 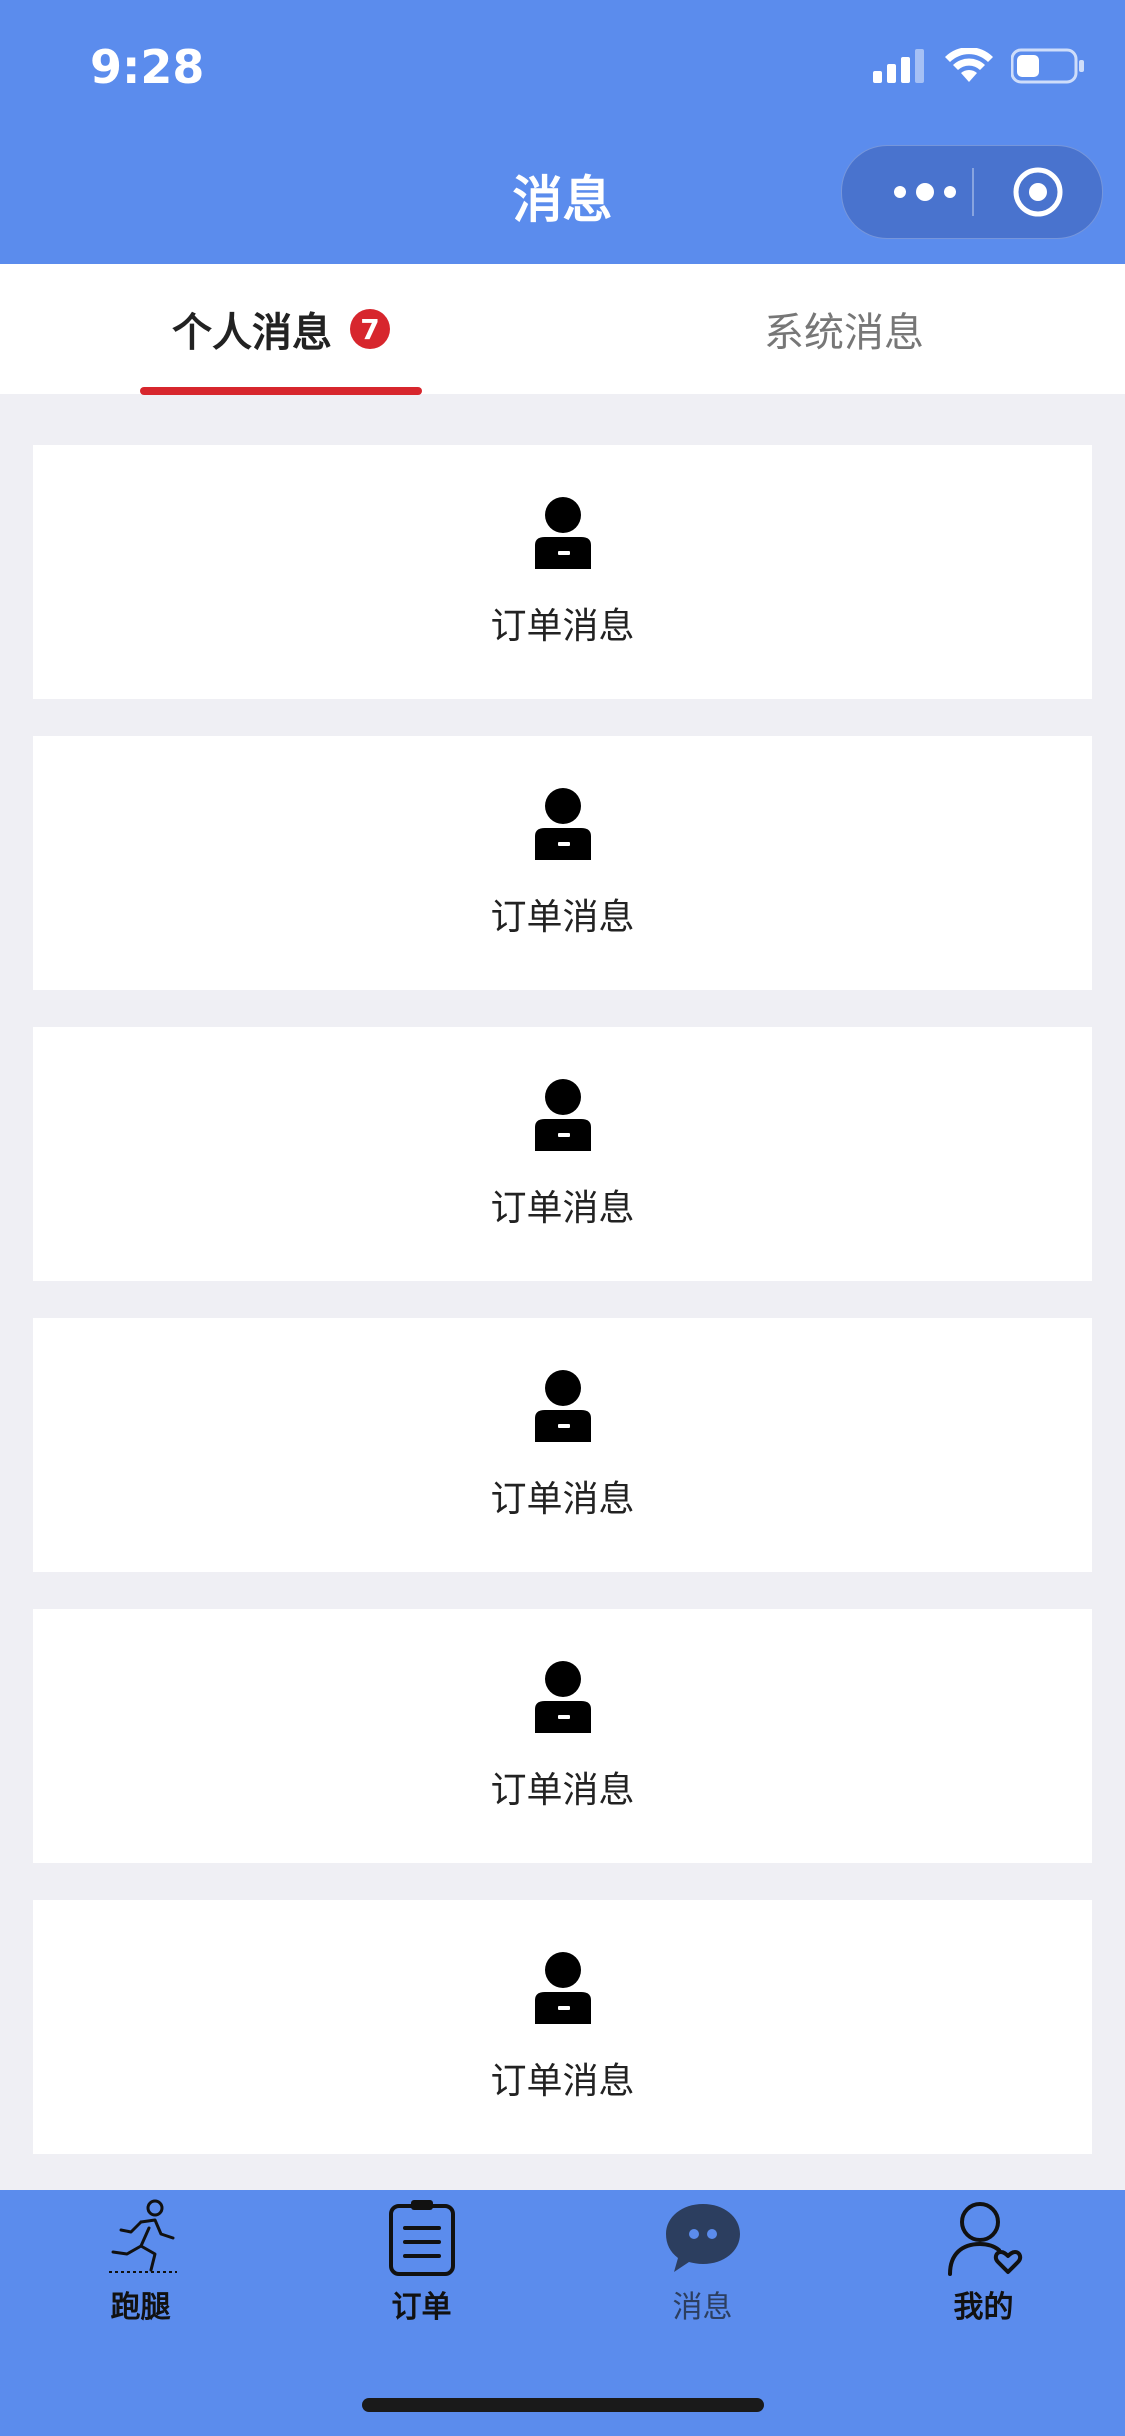 What do you see at coordinates (281, 391) in the screenshot?
I see `active-tab-indicator` at bounding box center [281, 391].